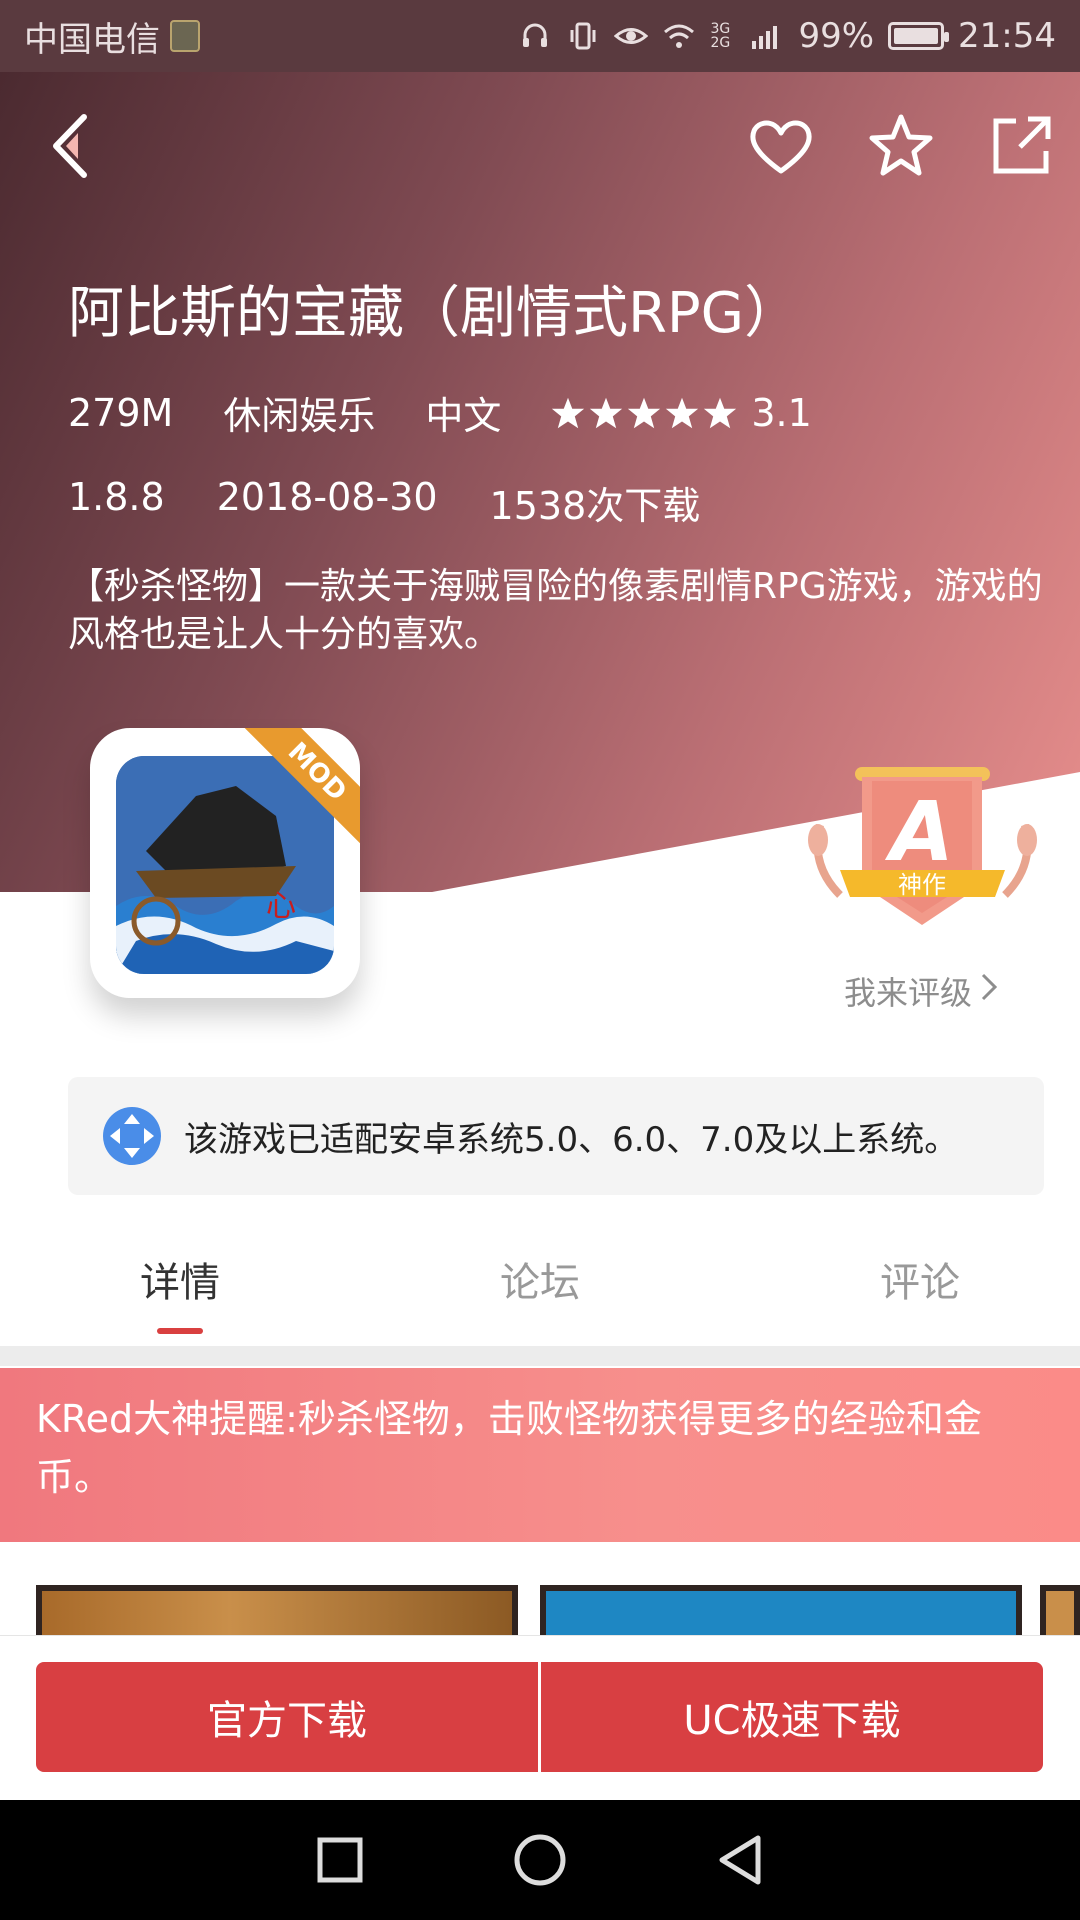 The height and width of the screenshot is (1920, 1080). What do you see at coordinates (595, 506) in the screenshot?
I see `app-downloads: 1538次下载` at bounding box center [595, 506].